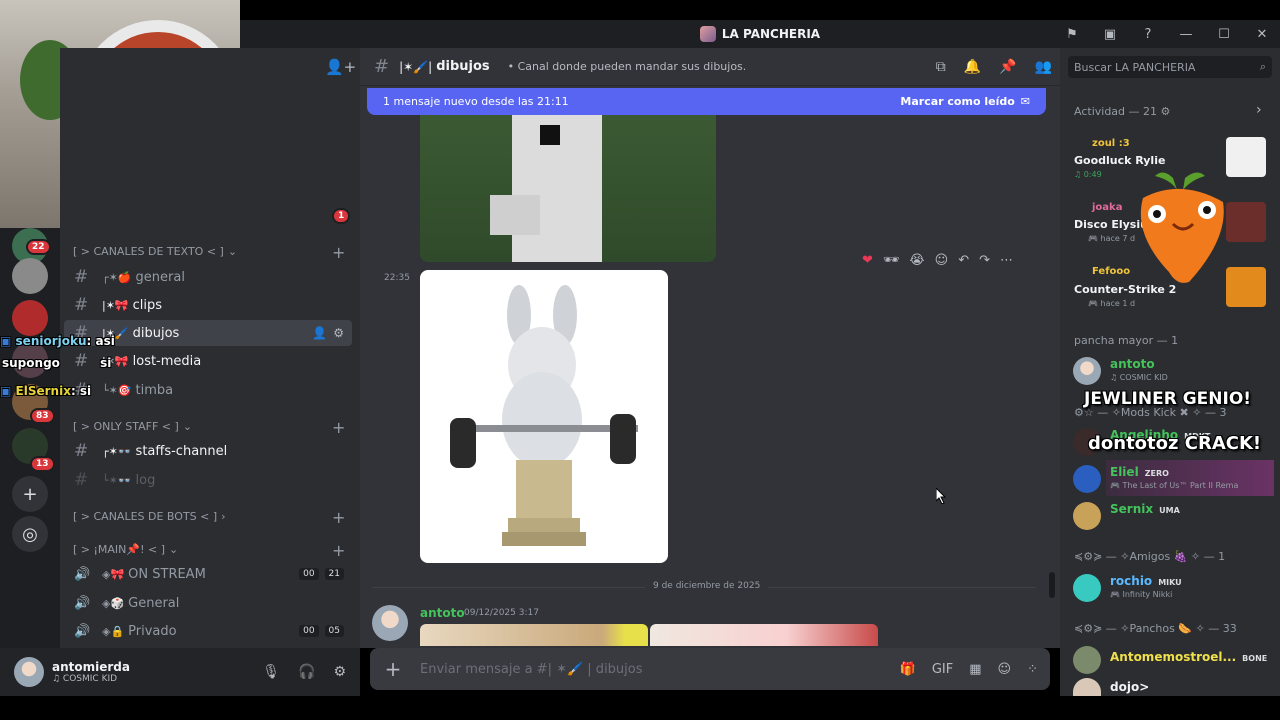 The image size is (1280, 720). What do you see at coordinates (963, 260) in the screenshot?
I see `reply-icon: ↶` at bounding box center [963, 260].